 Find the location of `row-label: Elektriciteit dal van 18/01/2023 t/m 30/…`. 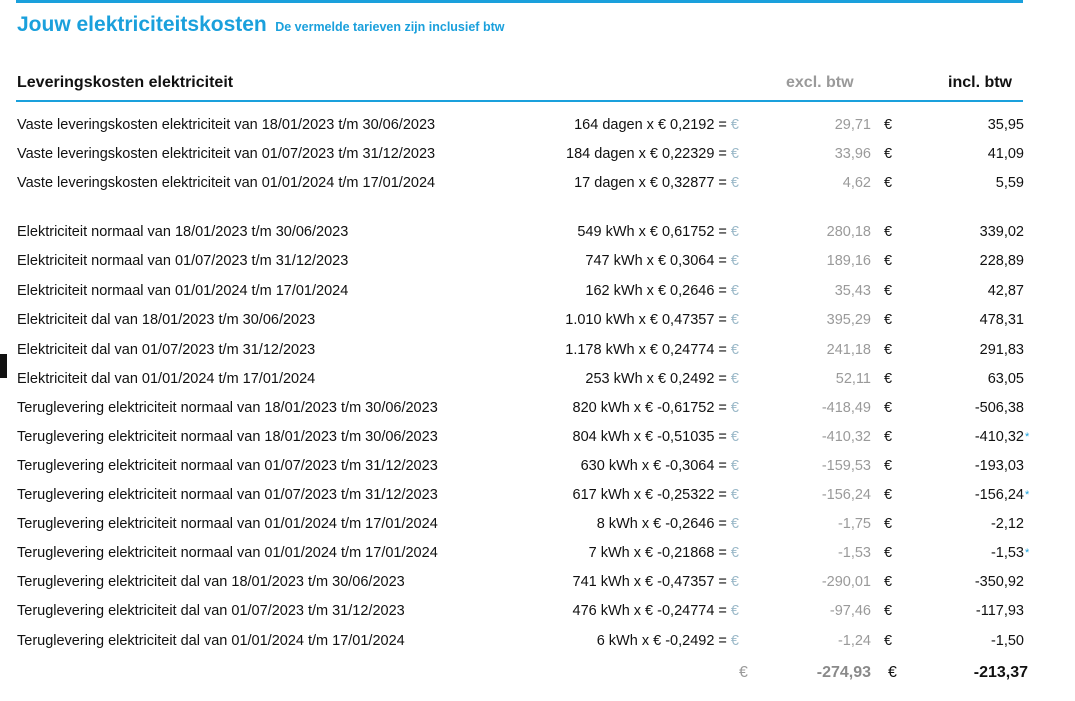

row-label: Elektriciteit dal van 18/01/2023 t/m 30/… is located at coordinates (166, 320).